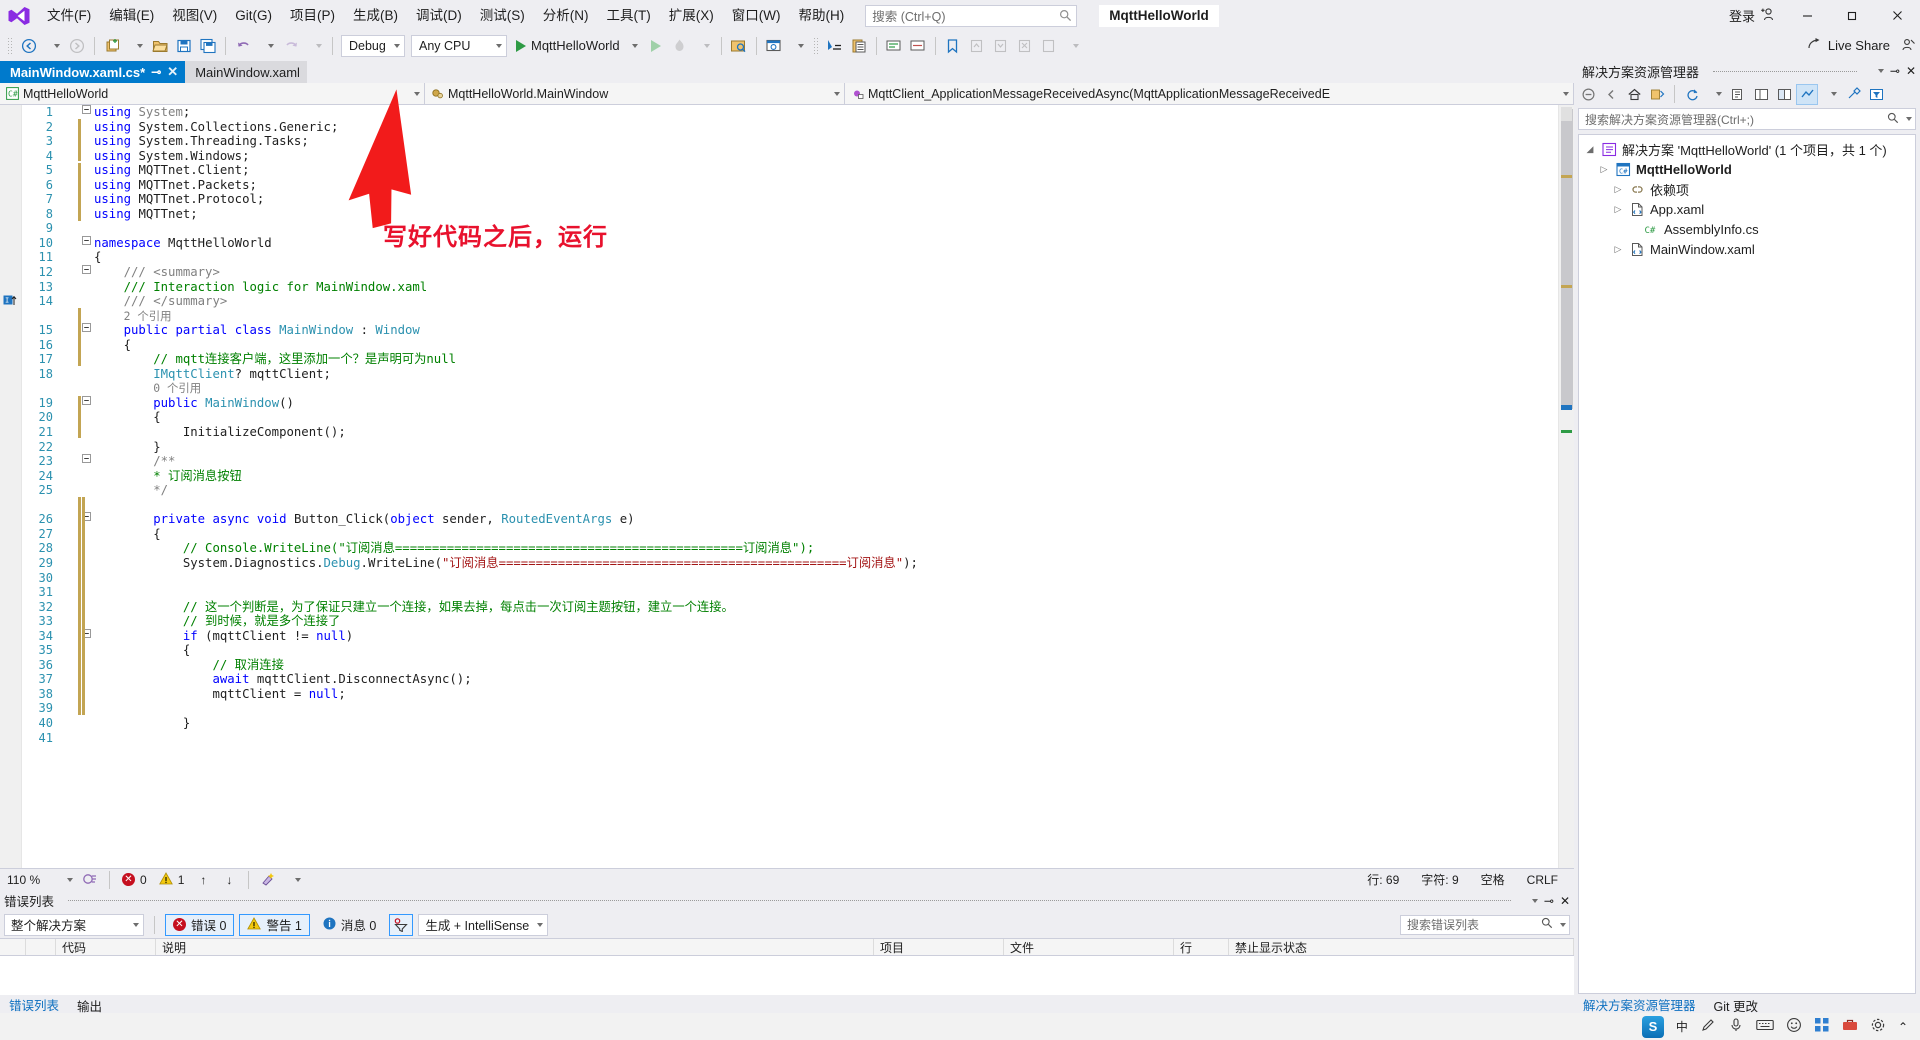  What do you see at coordinates (172, 880) in the screenshot?
I see `warning-count-indicator: 1` at bounding box center [172, 880].